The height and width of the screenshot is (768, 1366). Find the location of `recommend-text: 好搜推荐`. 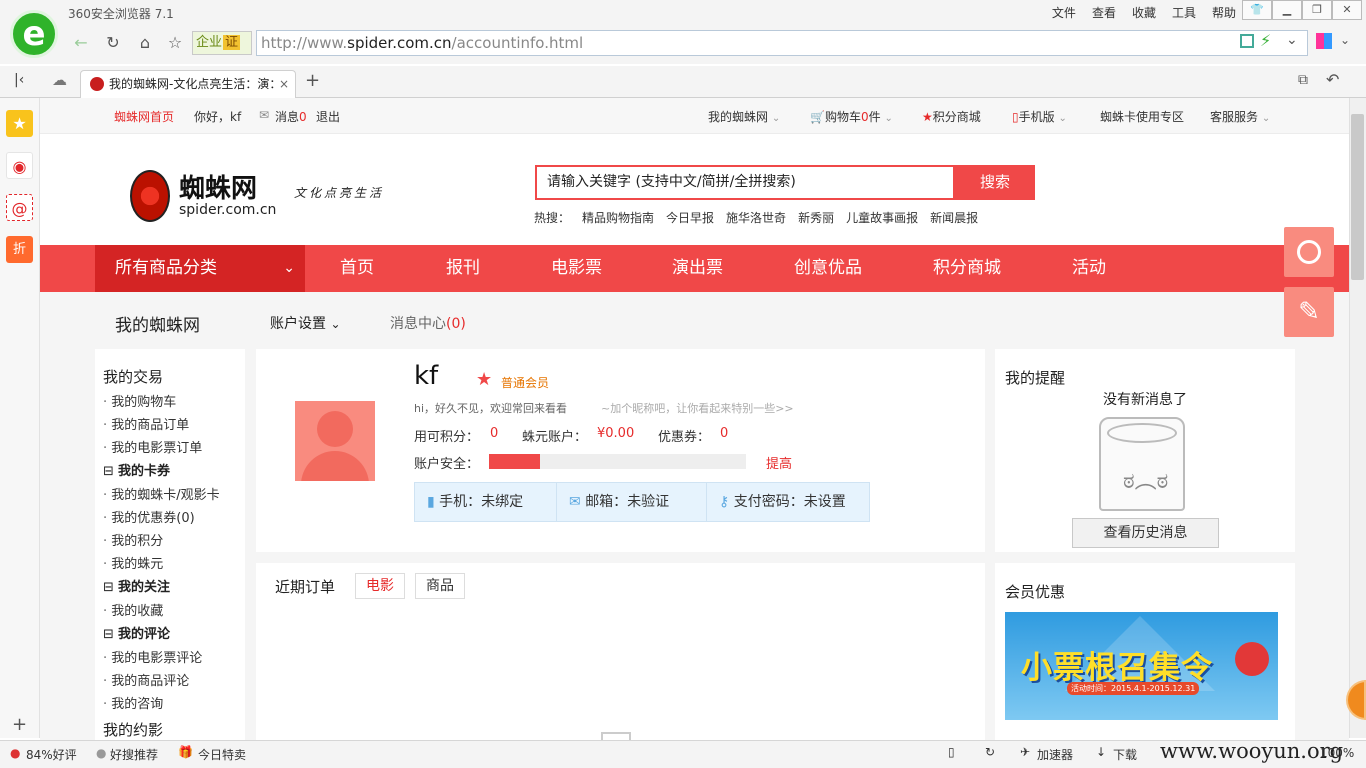

recommend-text: 好搜推荐 is located at coordinates (134, 754).